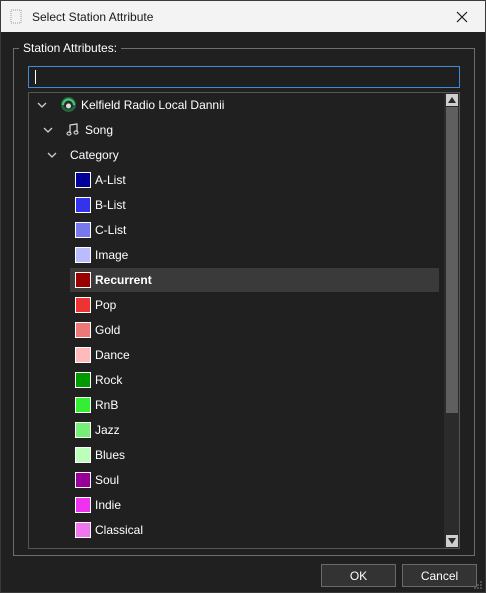  I want to click on close-icon, so click(462, 16).